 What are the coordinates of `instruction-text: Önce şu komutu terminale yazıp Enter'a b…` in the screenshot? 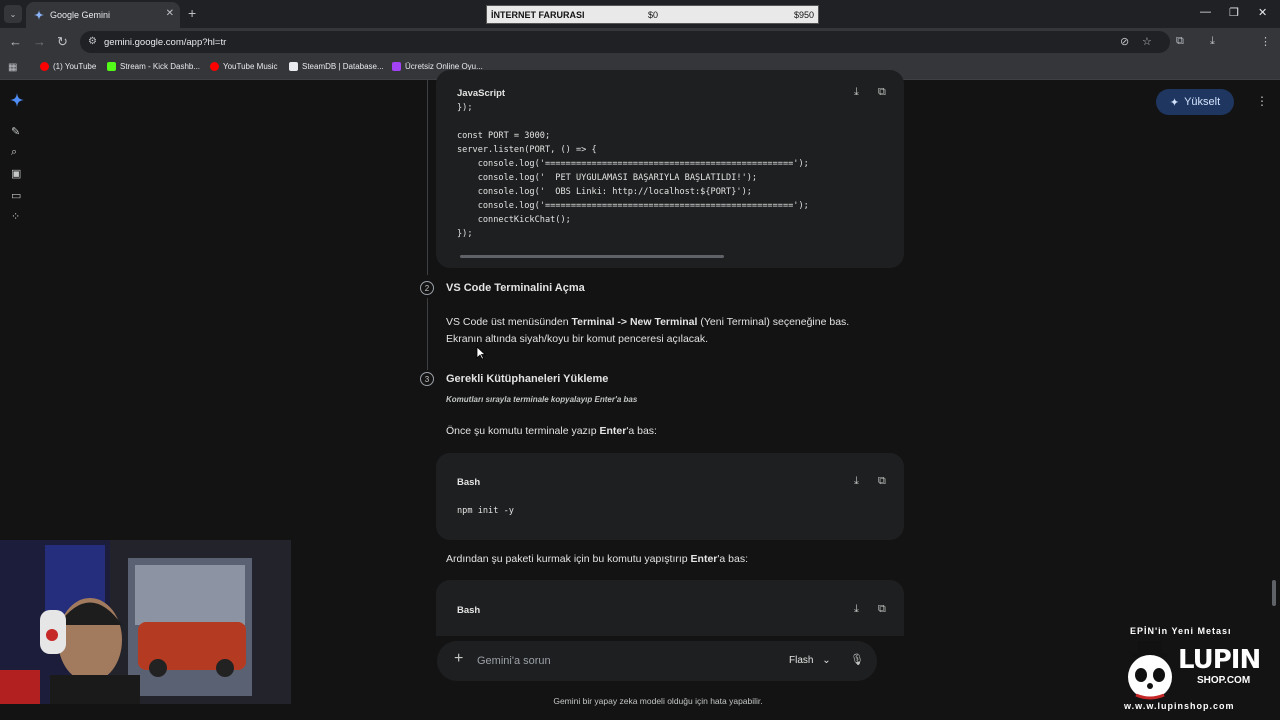 It's located at (661, 431).